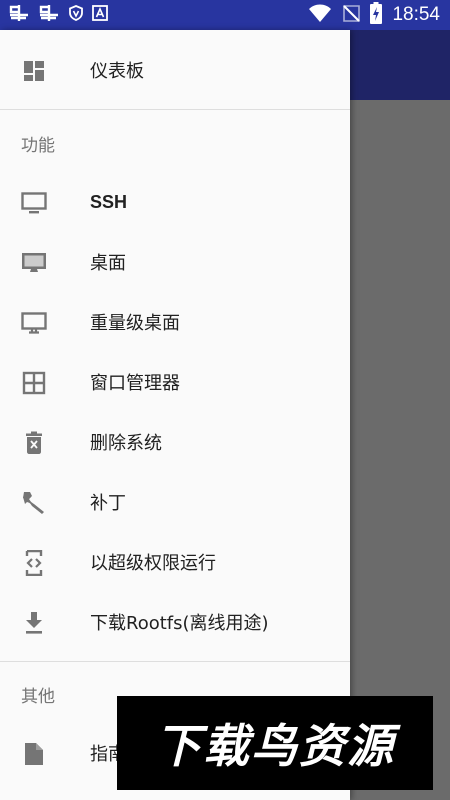  I want to click on drawer-item-label: 桌面, so click(108, 263).